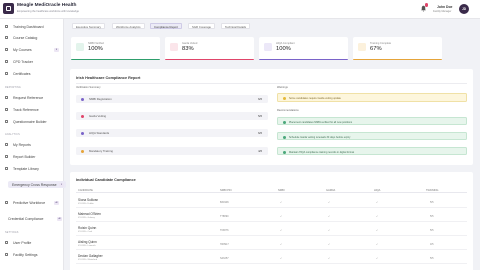  I want to click on candidate-name: Roisin Quinn, so click(87, 228).